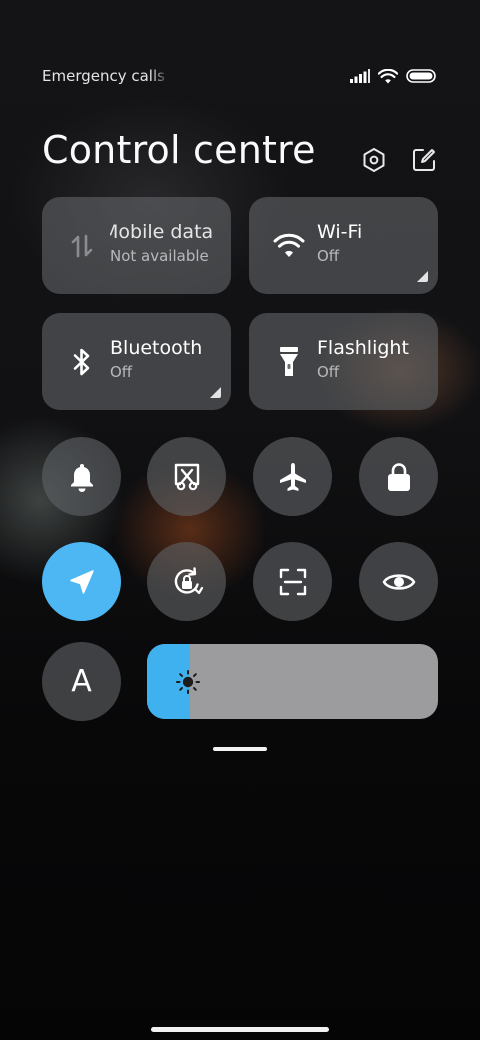  Describe the element at coordinates (421, 76) in the screenshot. I see `battery-icon` at that location.